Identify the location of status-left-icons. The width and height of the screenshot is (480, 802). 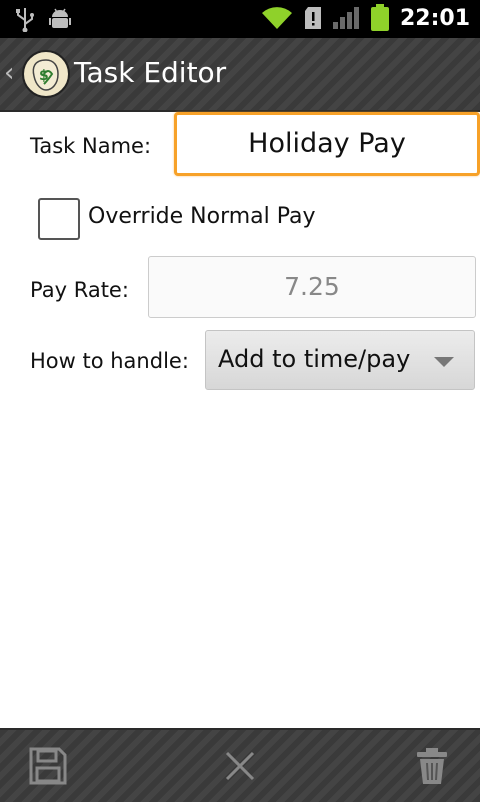
(43, 19).